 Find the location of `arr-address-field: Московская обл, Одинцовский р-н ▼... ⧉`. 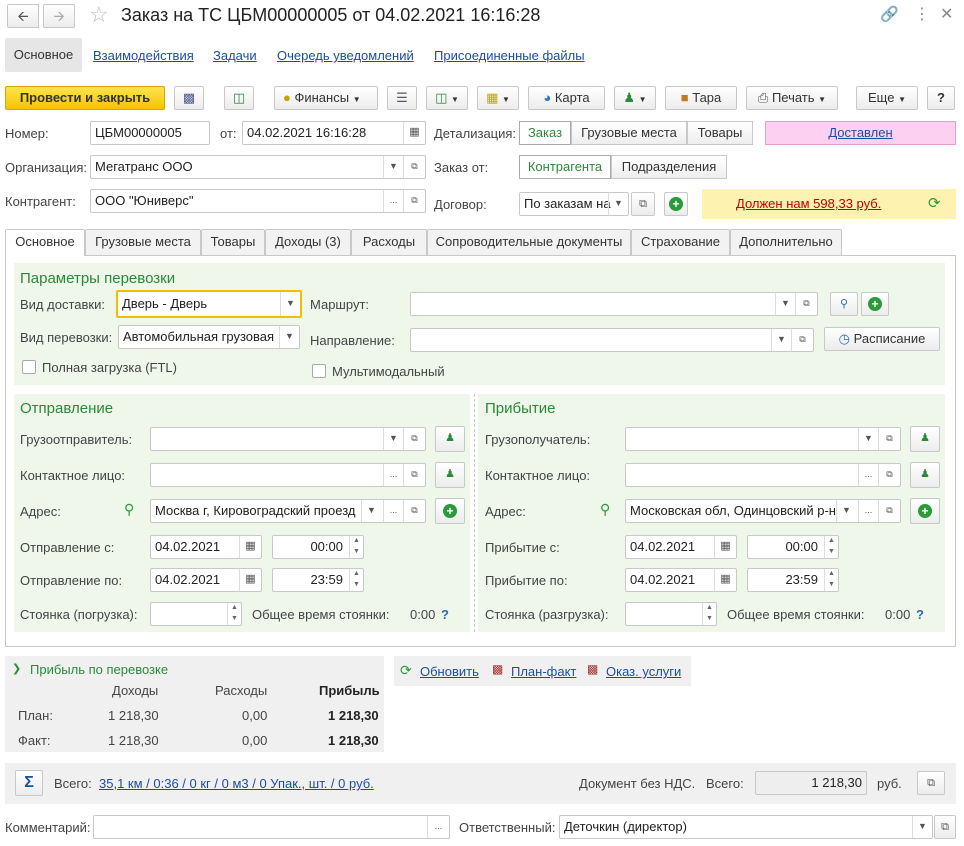

arr-address-field: Московская обл, Одинцовский р-н ▼... ⧉ is located at coordinates (763, 511).